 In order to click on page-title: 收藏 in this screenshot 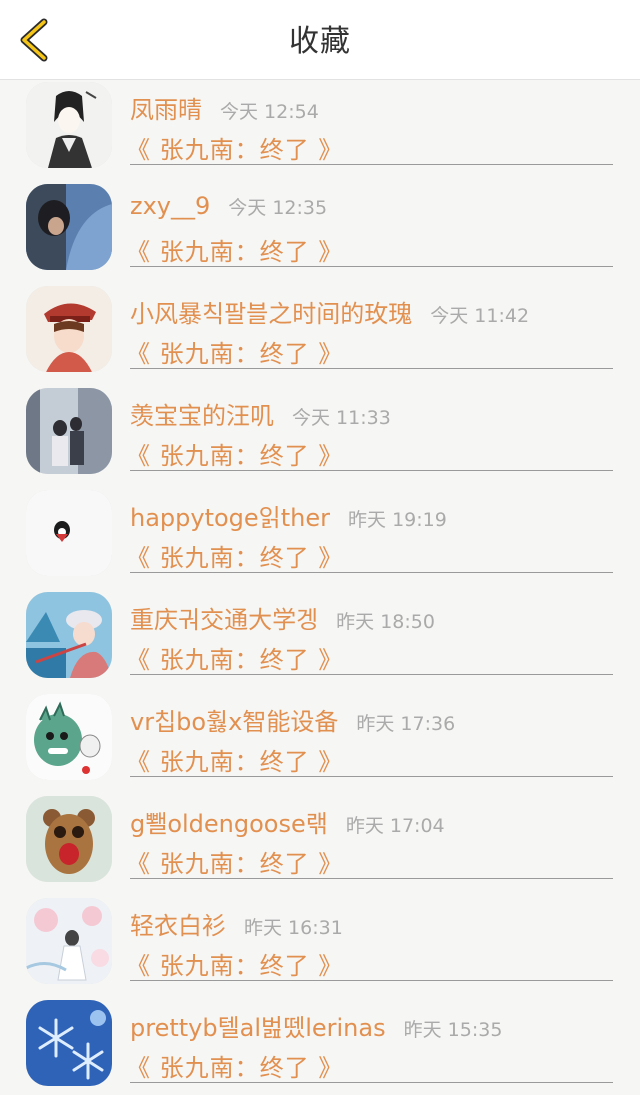, I will do `click(320, 41)`.